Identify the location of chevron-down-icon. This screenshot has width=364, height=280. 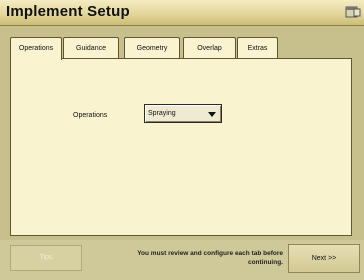
(212, 114).